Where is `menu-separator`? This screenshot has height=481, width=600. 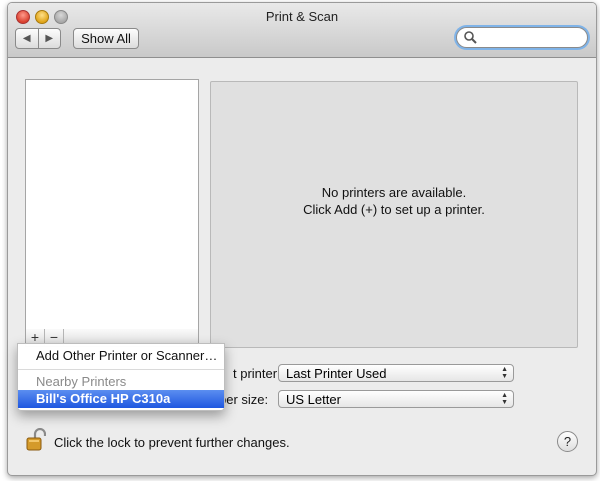
menu-separator is located at coordinates (121, 369).